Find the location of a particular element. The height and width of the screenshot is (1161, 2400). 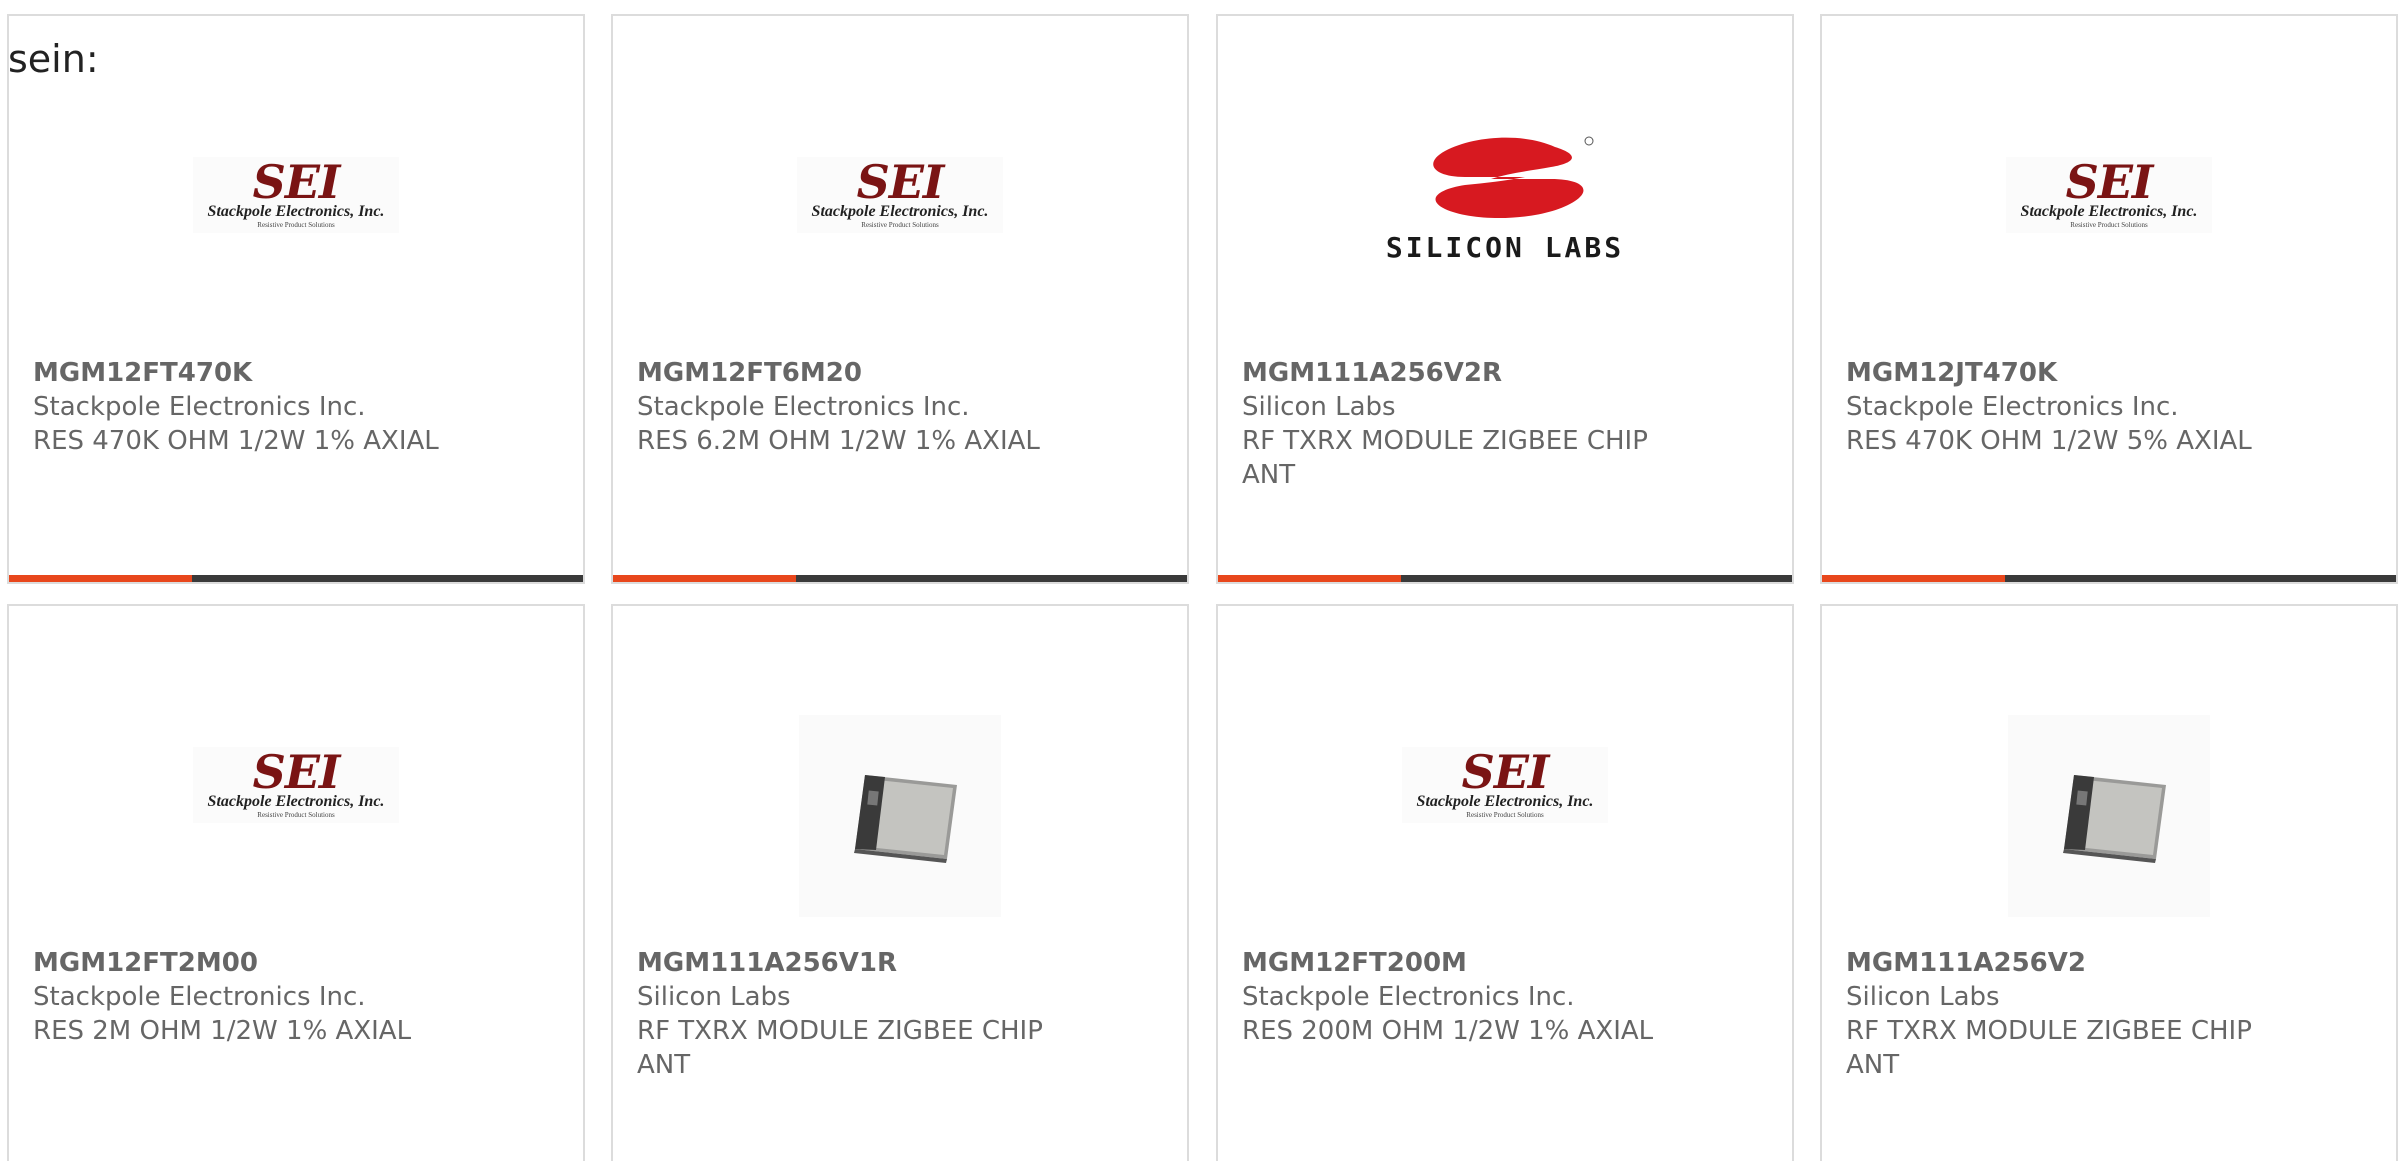

part-number-link: MGM12FT6M20 is located at coordinates (897, 373).